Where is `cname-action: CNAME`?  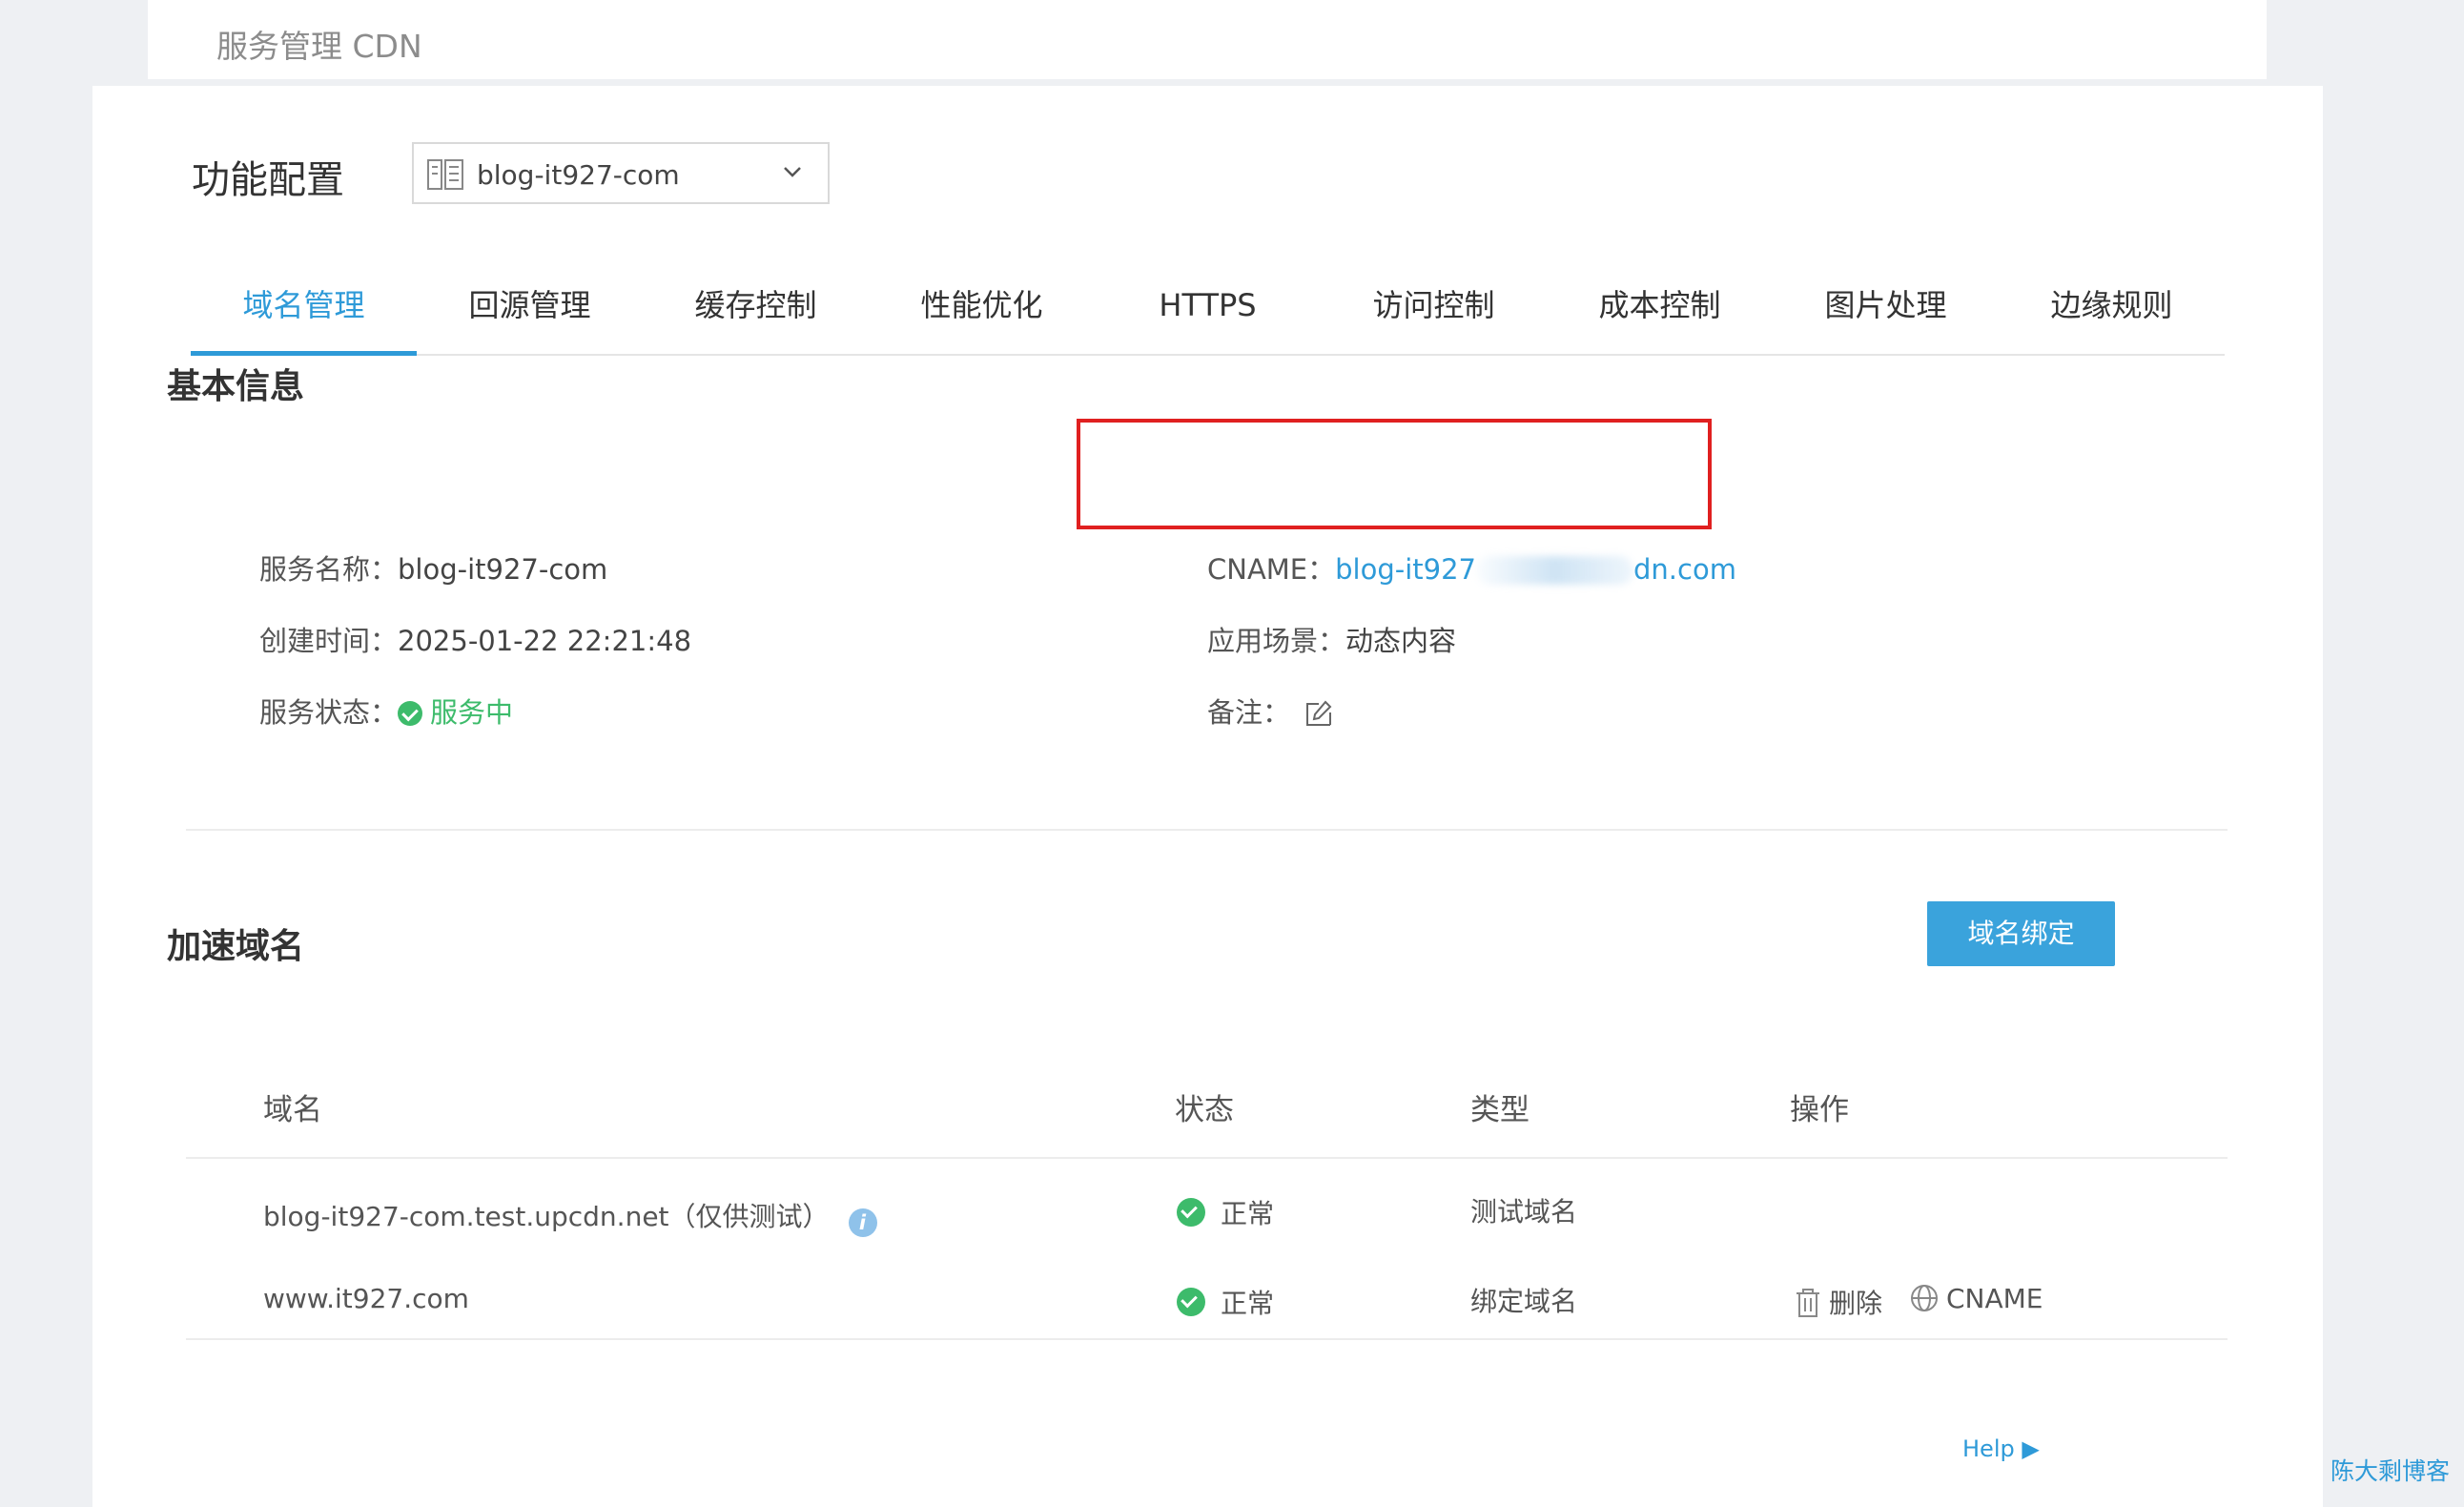
cname-action: CNAME is located at coordinates (1977, 1301).